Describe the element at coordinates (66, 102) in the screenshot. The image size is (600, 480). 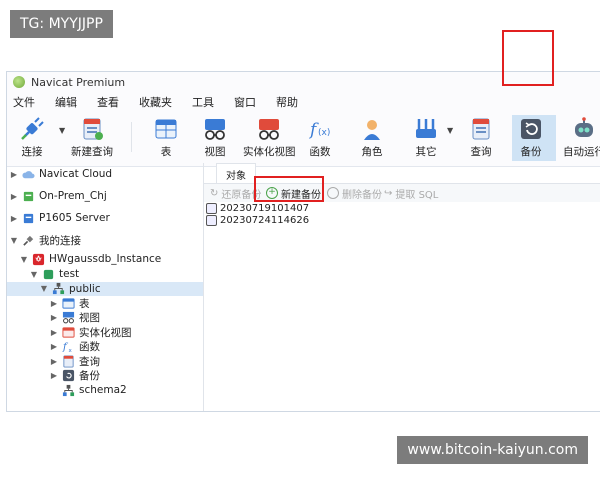
I see `menu-edit: 编辑` at that location.